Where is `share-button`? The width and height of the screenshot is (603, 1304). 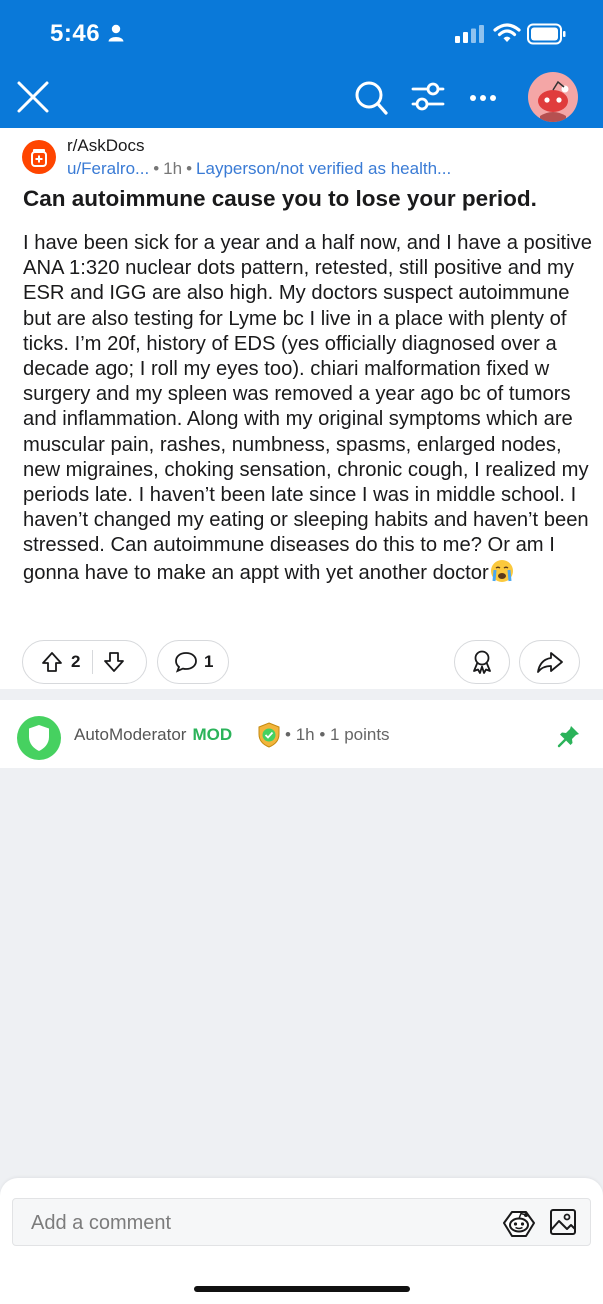
share-button is located at coordinates (549, 662).